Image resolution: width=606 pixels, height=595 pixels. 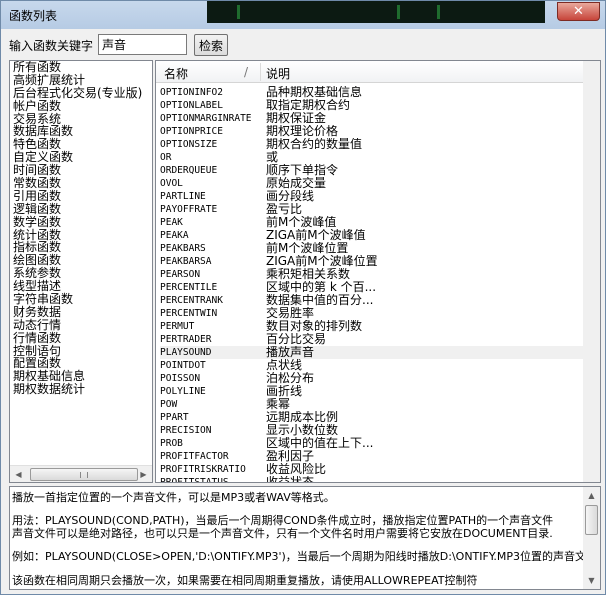 What do you see at coordinates (372, 209) in the screenshot?
I see `table-row: PAYOFFRATE 盈亏比` at bounding box center [372, 209].